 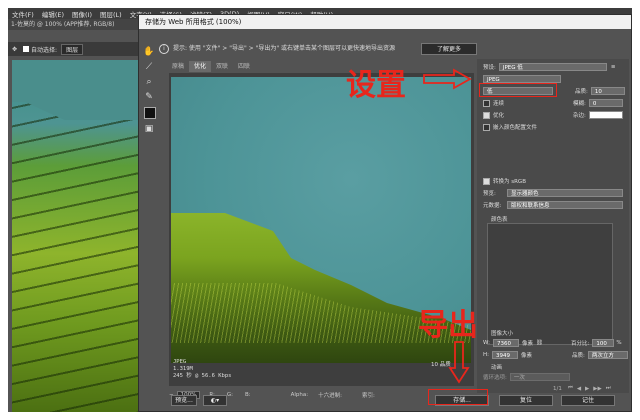 I want to click on preview-color-select: 显示器颜色, so click(x=565, y=193).